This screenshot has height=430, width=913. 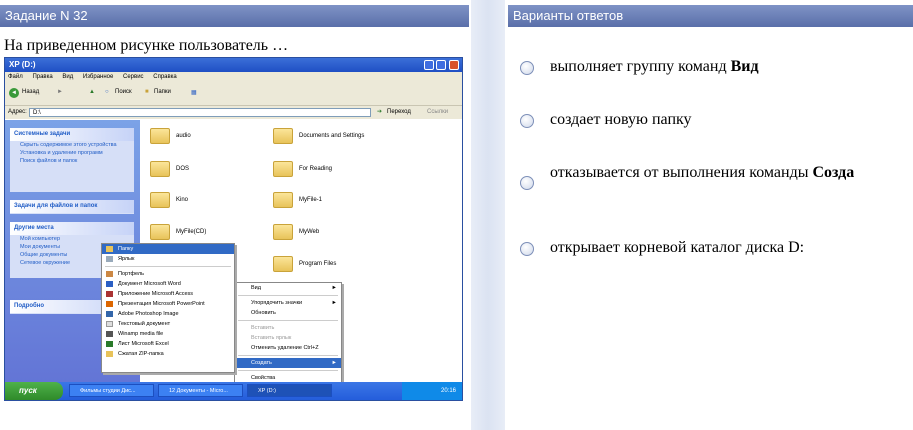 I want to click on folder-item: audio, so click(x=170, y=136).